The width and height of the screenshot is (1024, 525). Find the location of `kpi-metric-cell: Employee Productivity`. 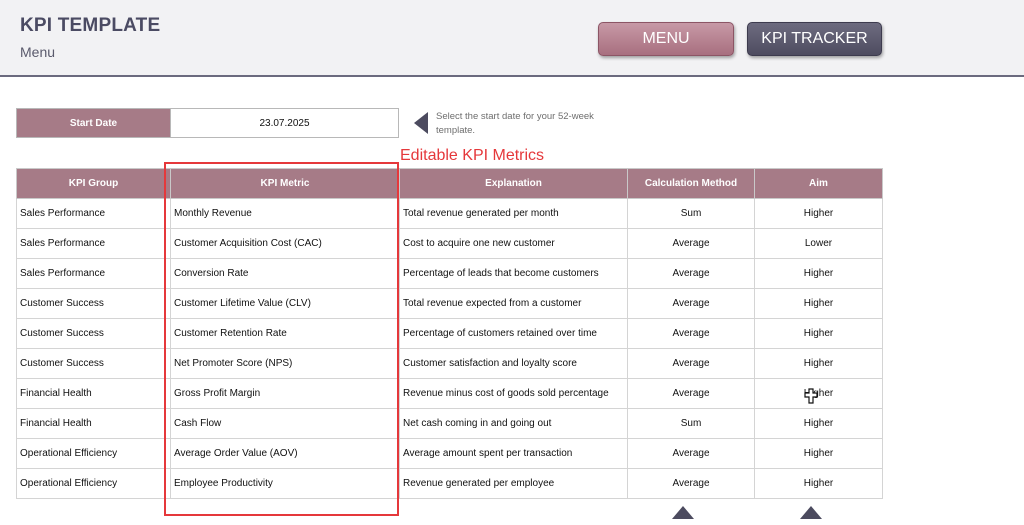

kpi-metric-cell: Employee Productivity is located at coordinates (285, 483).